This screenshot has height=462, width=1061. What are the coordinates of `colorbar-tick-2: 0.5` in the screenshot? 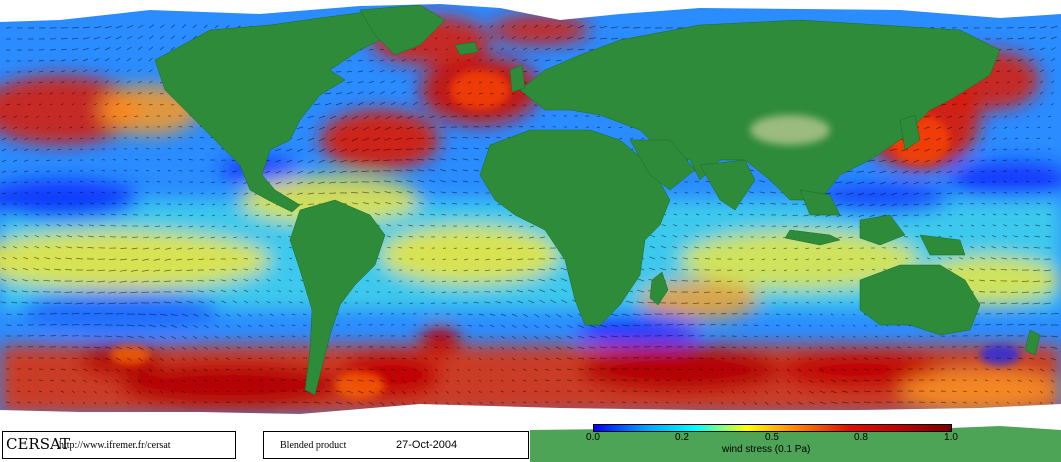 It's located at (772, 437).